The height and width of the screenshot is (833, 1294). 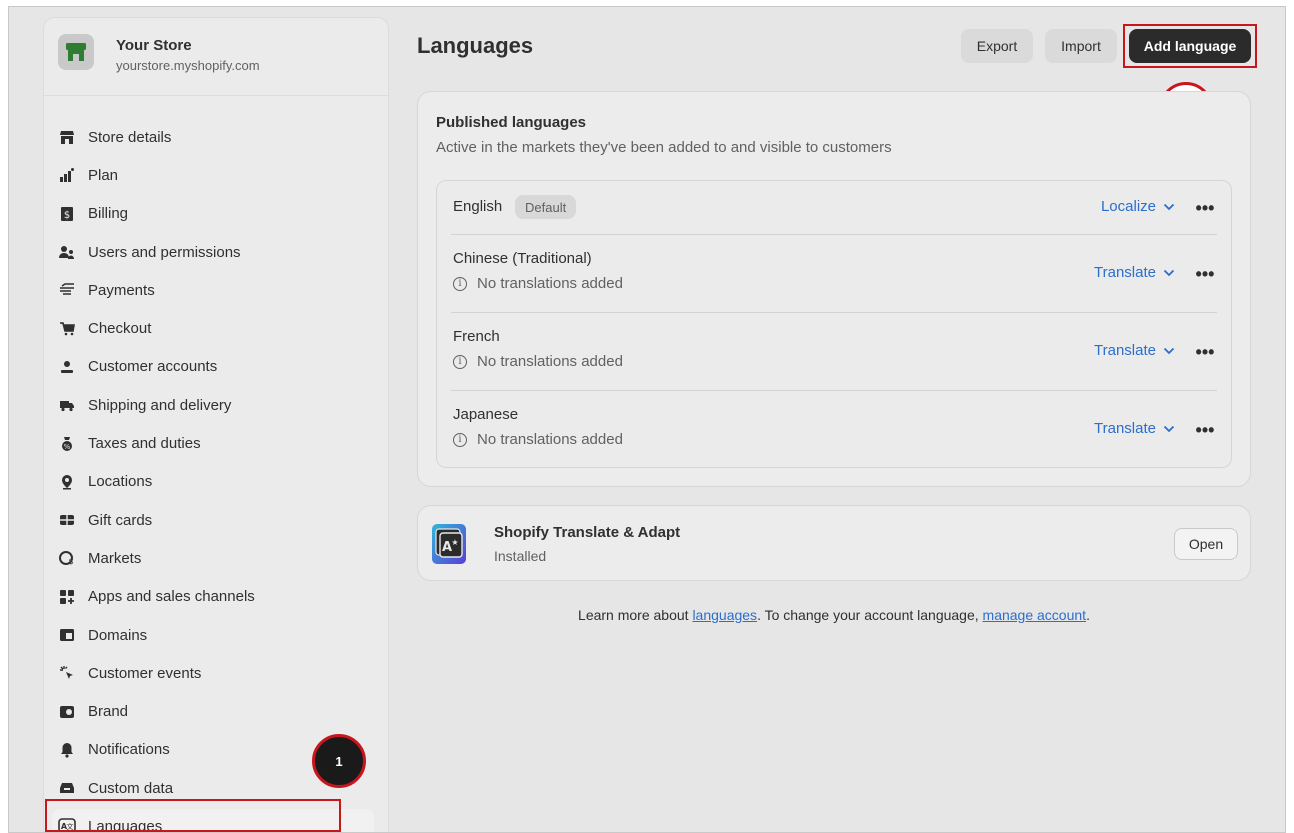 I want to click on sidebar-item-domains: Domains, so click(x=216, y=635).